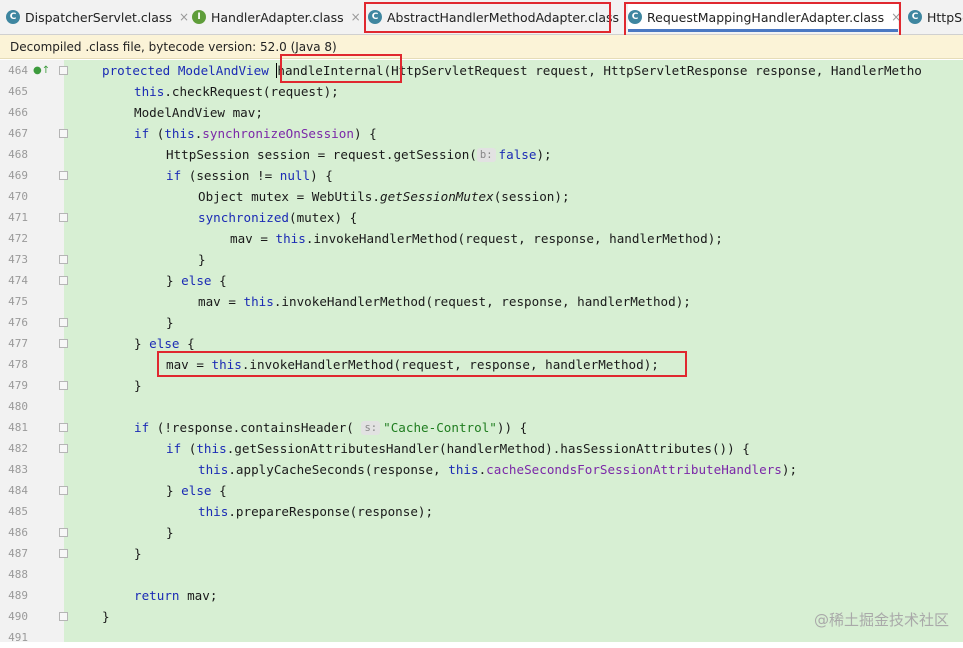  What do you see at coordinates (371, 428) in the screenshot?
I see `param-hint: s:` at bounding box center [371, 428].